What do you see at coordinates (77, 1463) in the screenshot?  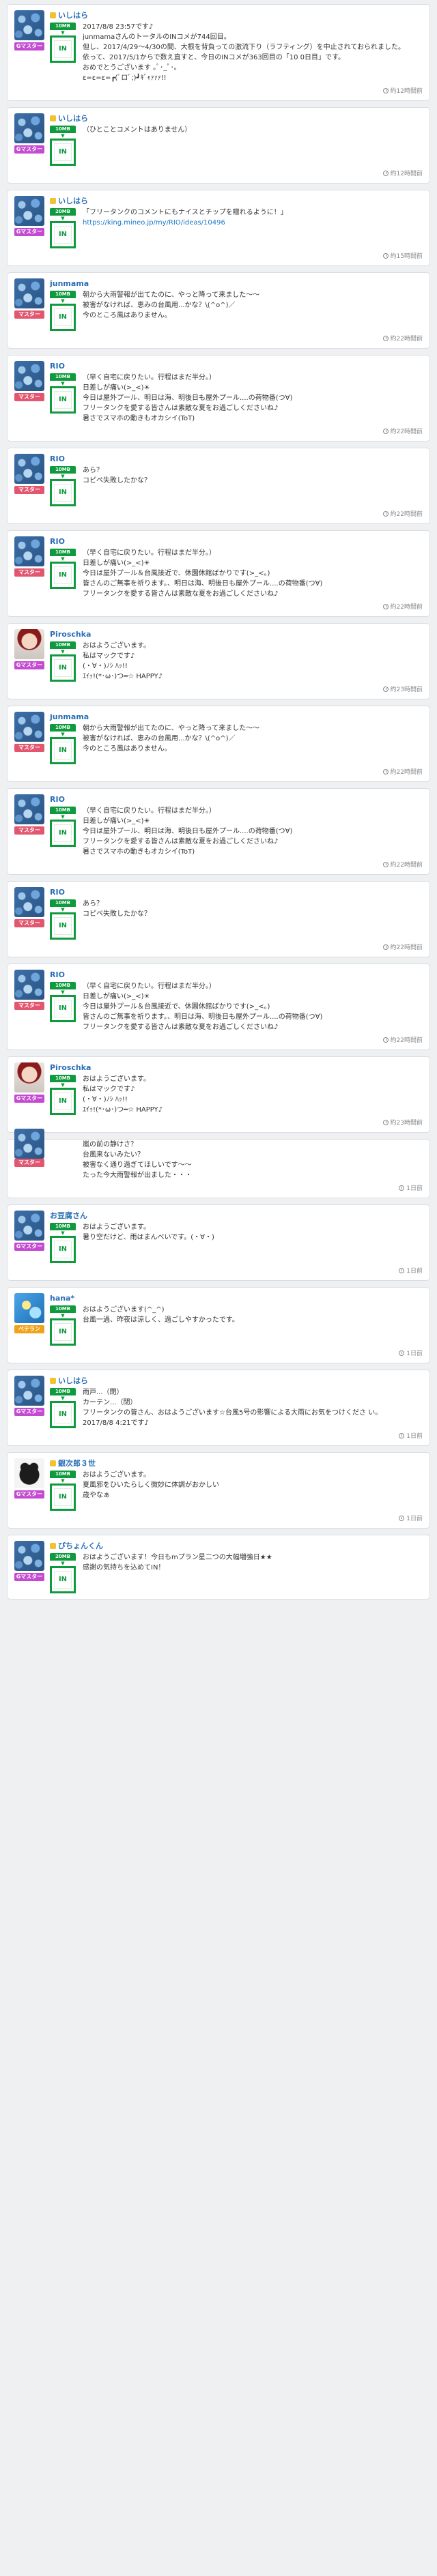 I see `user-name-link: 銀次郎３世` at bounding box center [77, 1463].